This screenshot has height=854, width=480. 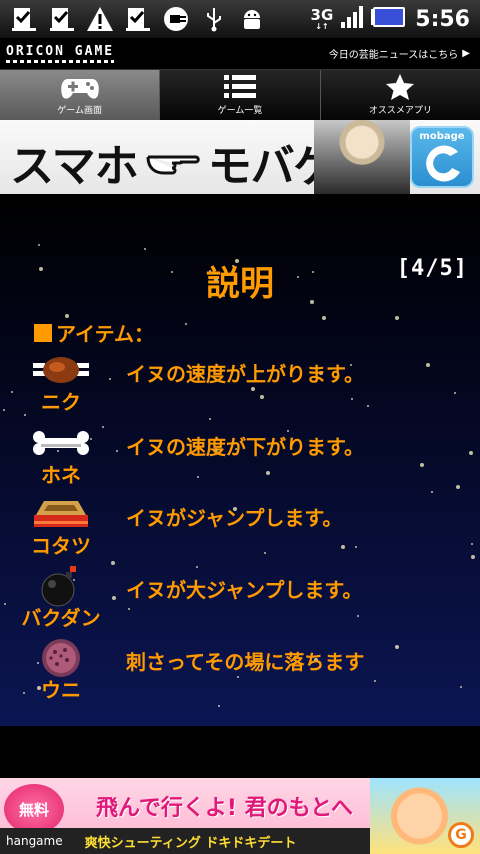 What do you see at coordinates (393, 55) in the screenshot?
I see `news-link-label: 今日の芸能ニュースはこちら` at bounding box center [393, 55].